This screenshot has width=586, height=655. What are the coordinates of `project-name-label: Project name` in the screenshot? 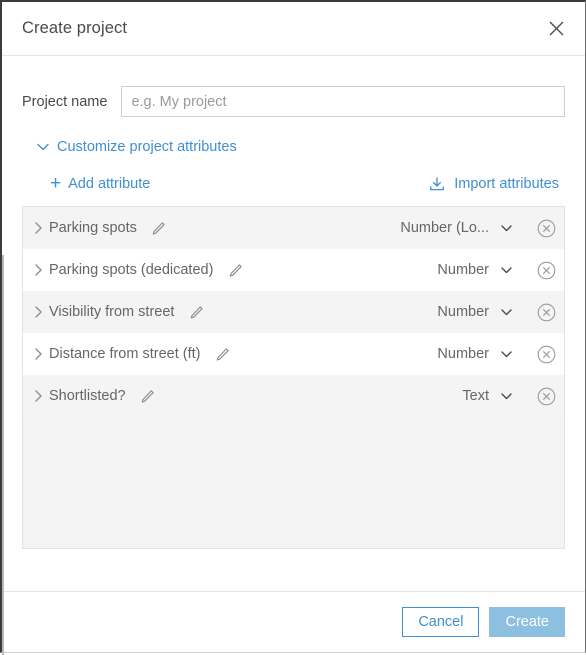 It's located at (65, 101).